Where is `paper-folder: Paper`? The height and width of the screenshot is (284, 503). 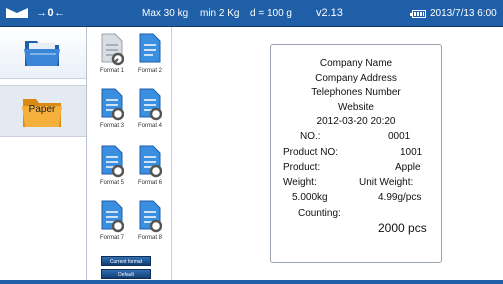
paper-folder: Paper is located at coordinates (42, 112).